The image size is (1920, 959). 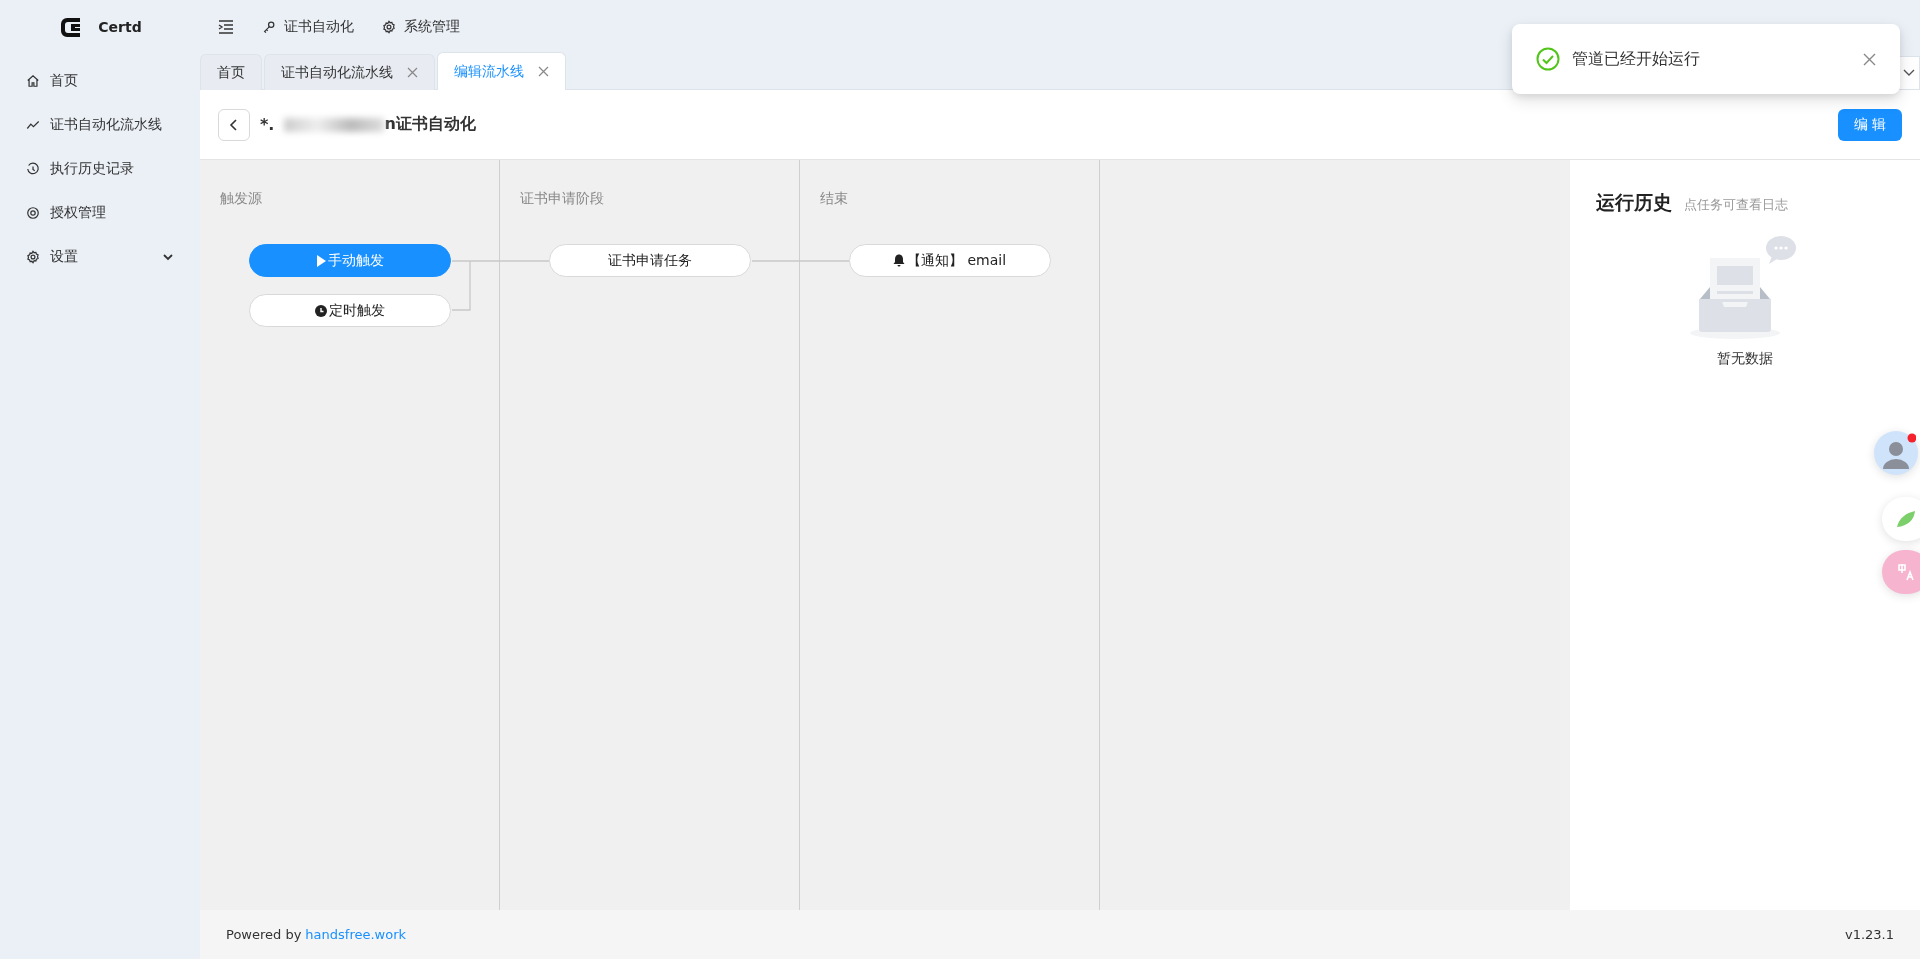 What do you see at coordinates (1736, 205) in the screenshot?
I see `history-hint: 点任务可查看日志` at bounding box center [1736, 205].